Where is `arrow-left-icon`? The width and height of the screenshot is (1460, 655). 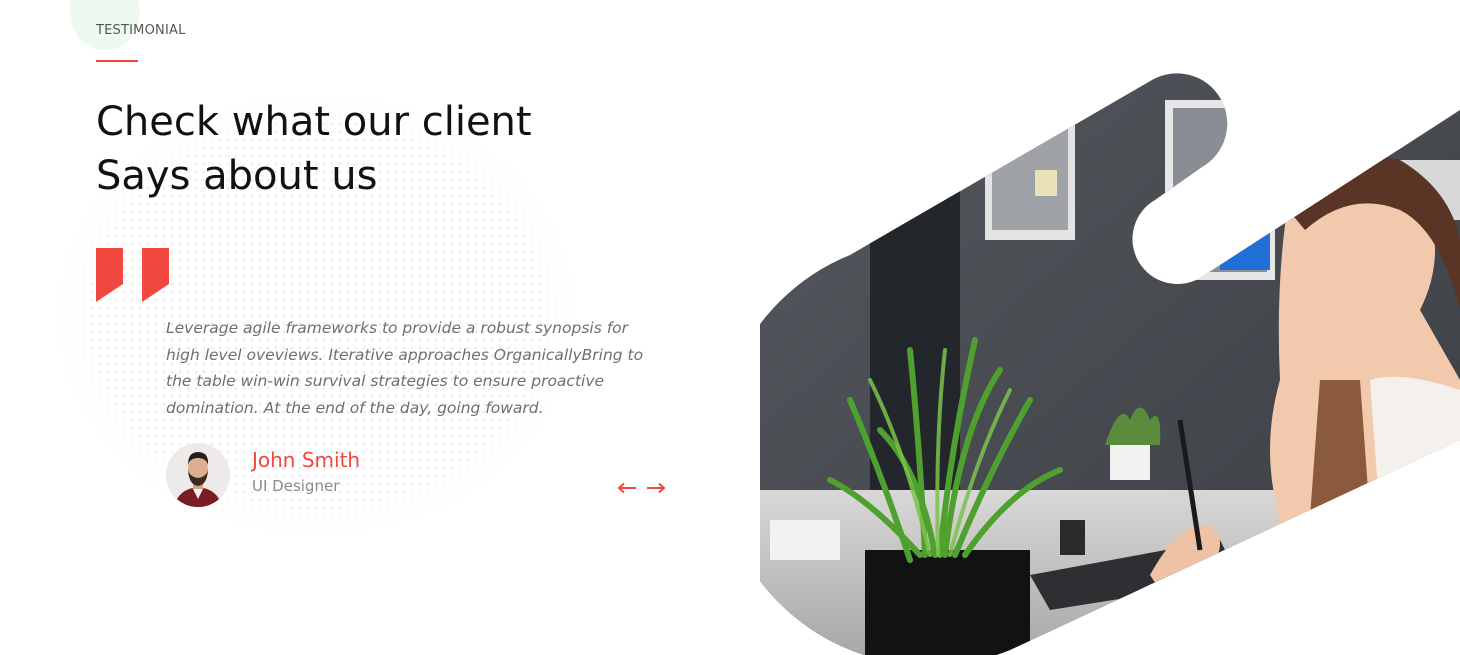
arrow-left-icon is located at coordinates (626, 488).